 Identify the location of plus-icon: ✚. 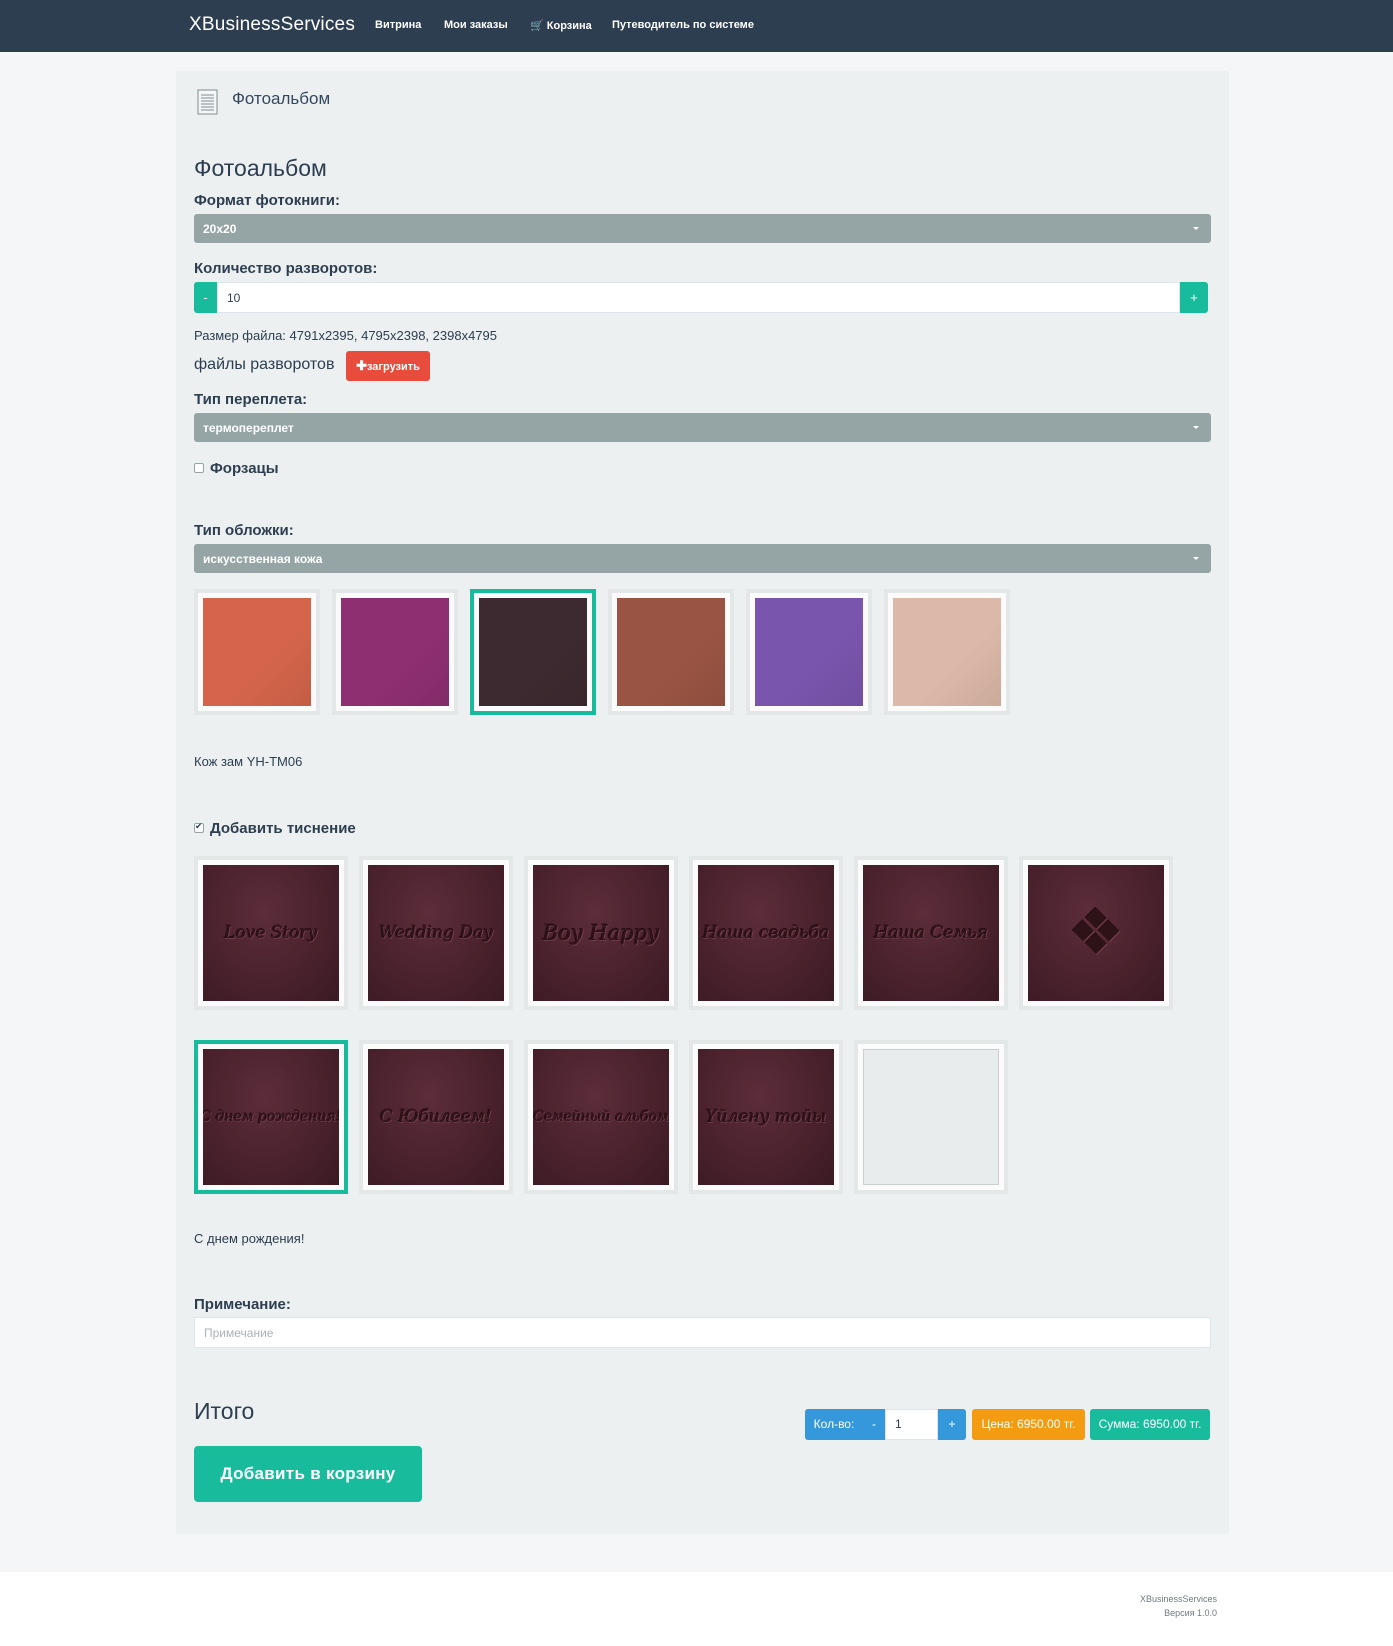
(361, 365).